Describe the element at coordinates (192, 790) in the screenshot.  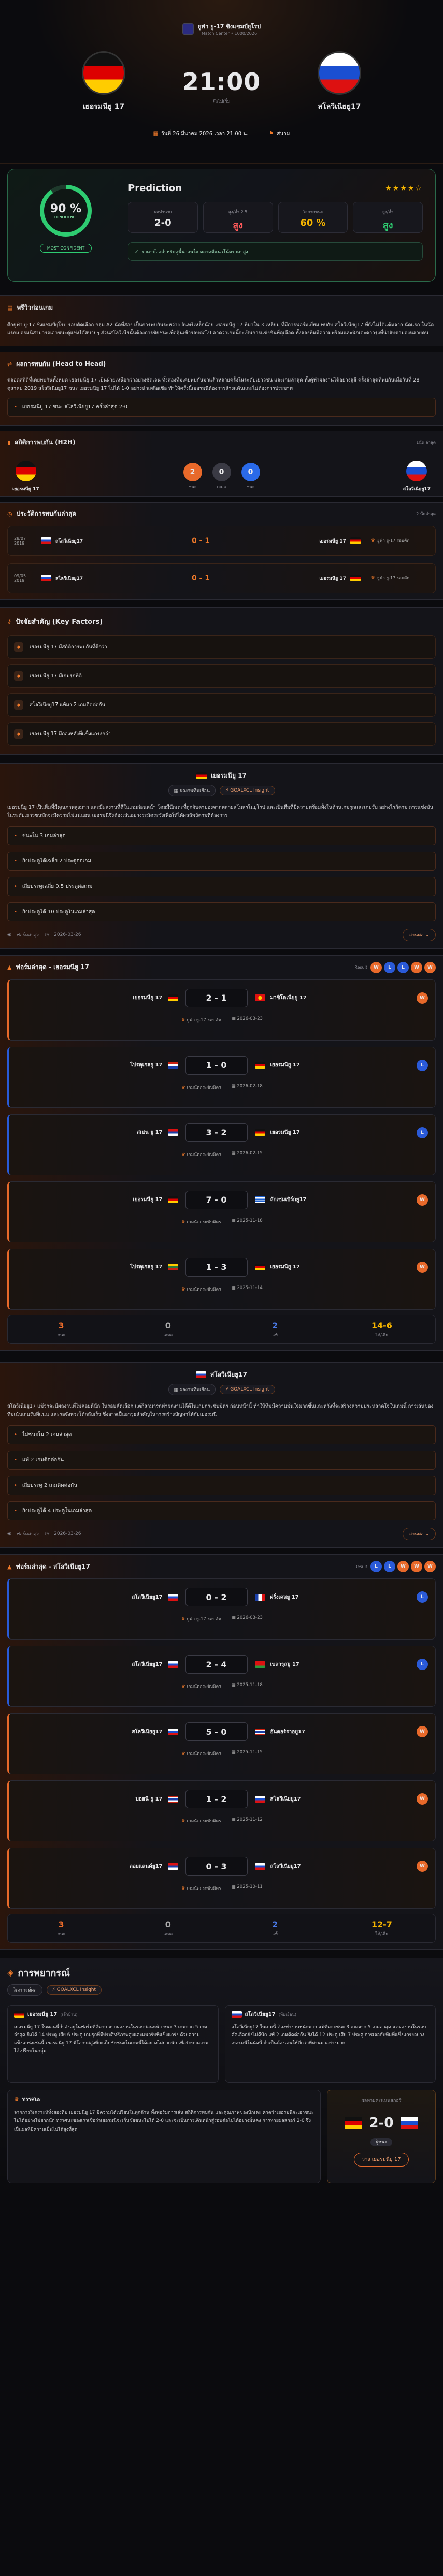
I see `tag-home-stats: ▦ ผลงานทีมเยือน` at that location.